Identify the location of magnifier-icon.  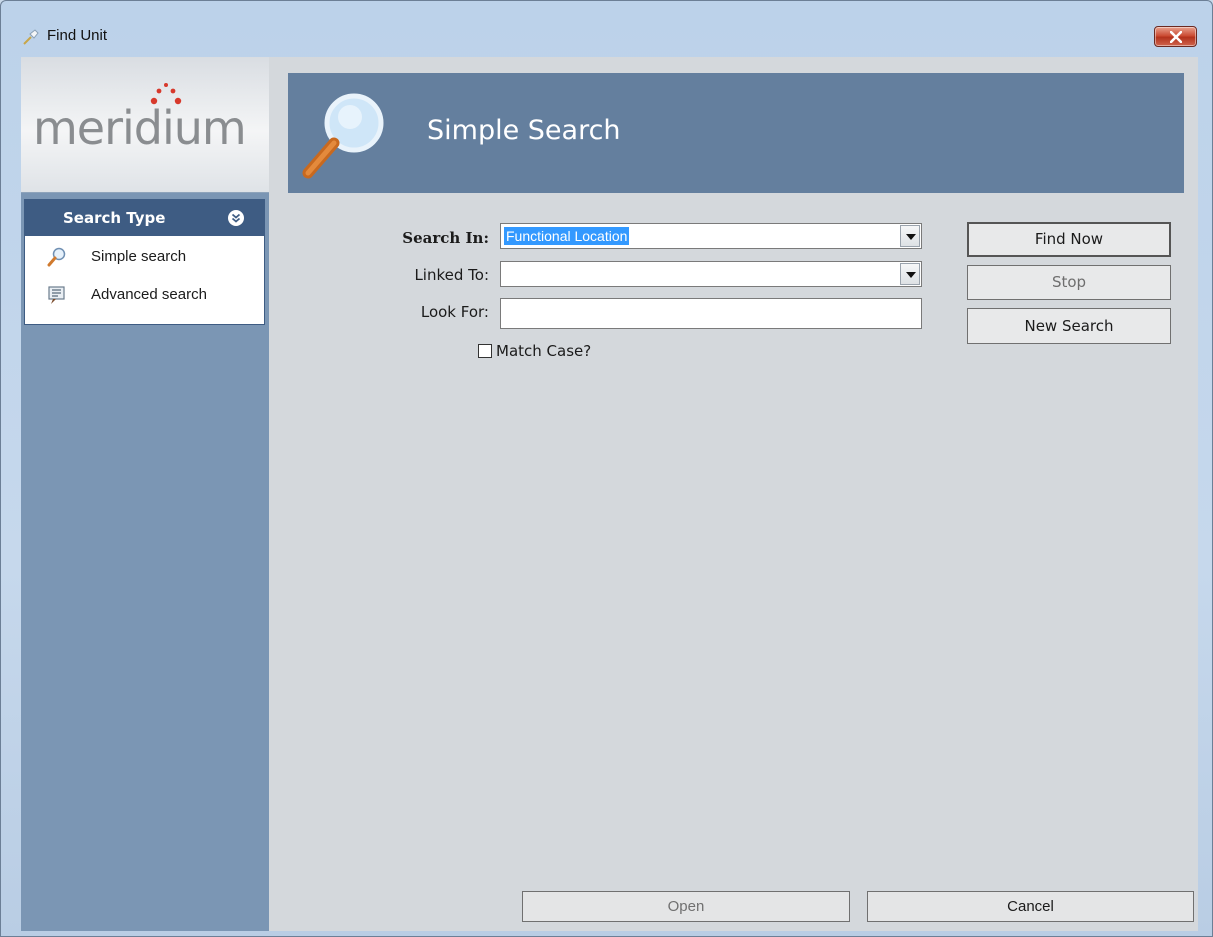
(57, 257).